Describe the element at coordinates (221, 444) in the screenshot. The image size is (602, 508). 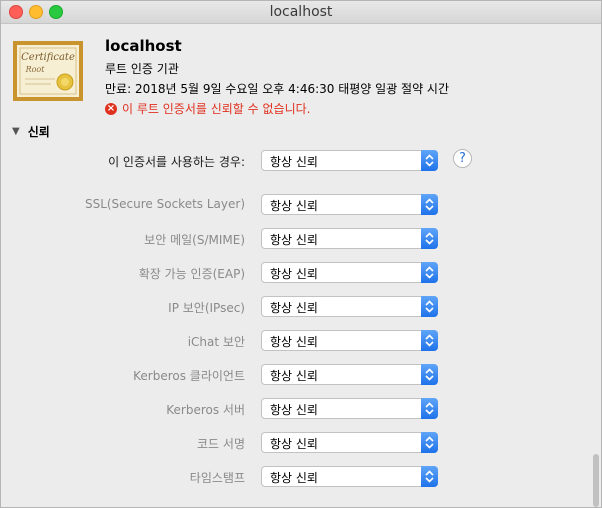
I see `trust-row-label: 코드 서명` at that location.